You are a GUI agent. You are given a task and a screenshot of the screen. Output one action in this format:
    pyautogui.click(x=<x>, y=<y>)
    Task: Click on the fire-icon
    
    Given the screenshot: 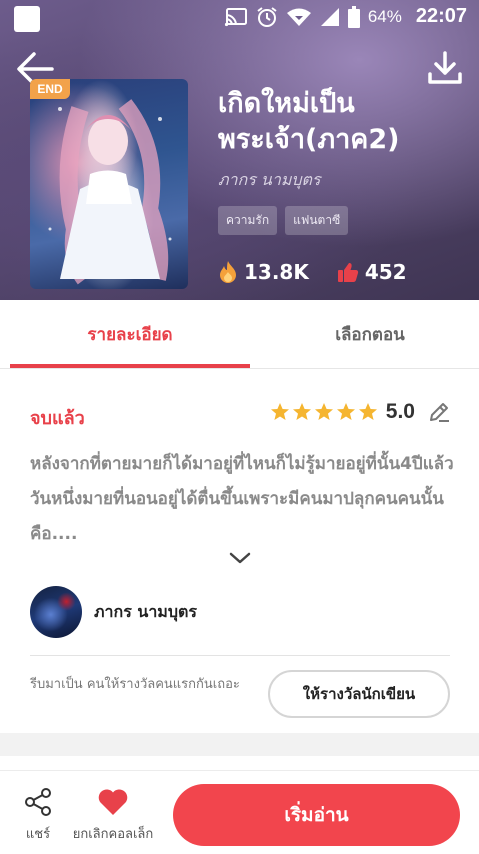 What is the action you would take?
    pyautogui.click(x=228, y=272)
    